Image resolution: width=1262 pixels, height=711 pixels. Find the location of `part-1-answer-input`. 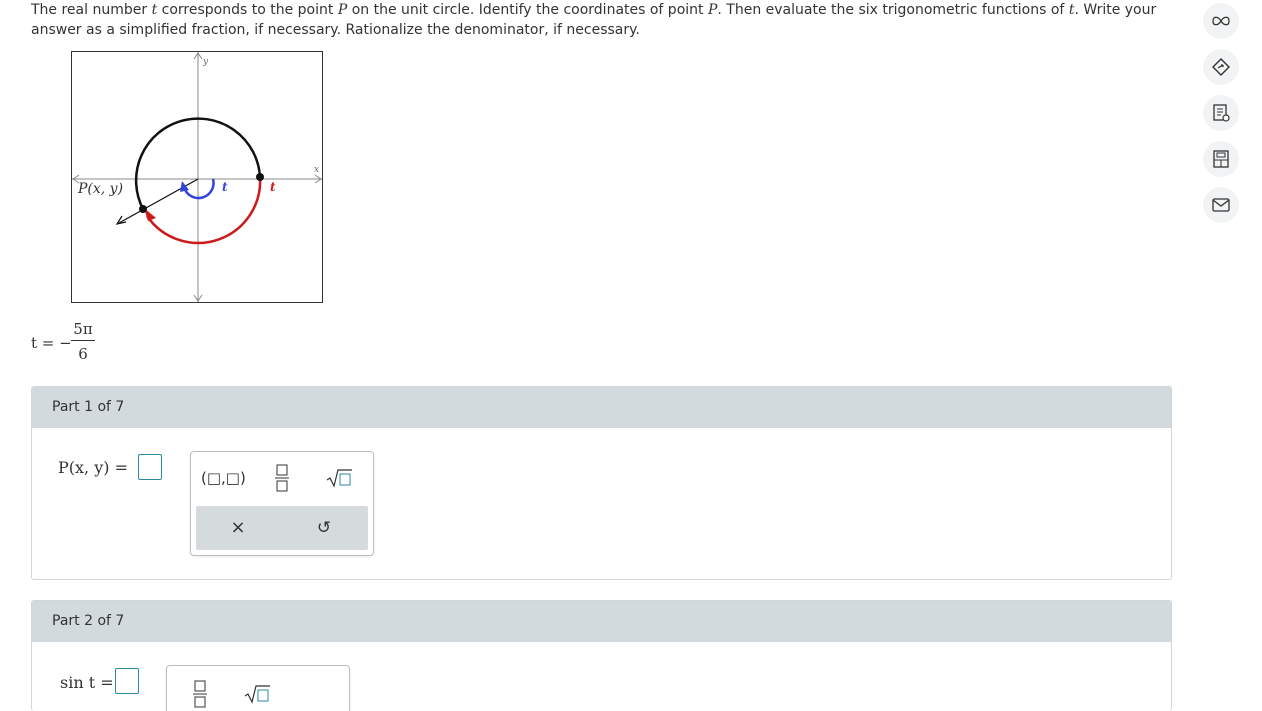

part-1-answer-input is located at coordinates (150, 467).